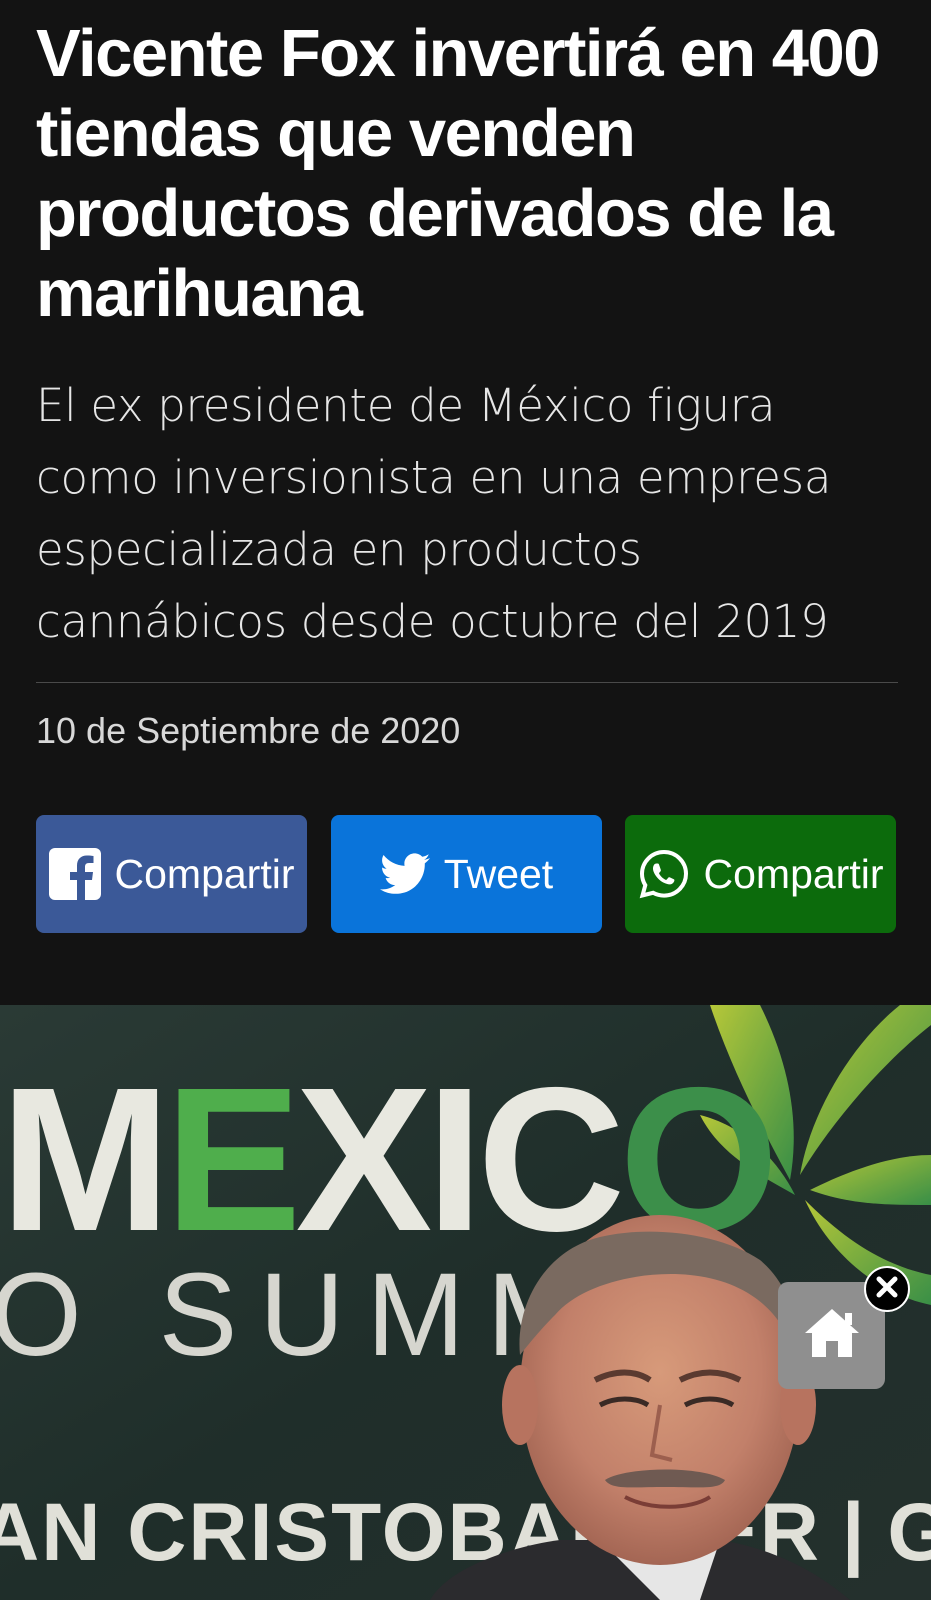  What do you see at coordinates (404, 874) in the screenshot?
I see `twitter-icon` at bounding box center [404, 874].